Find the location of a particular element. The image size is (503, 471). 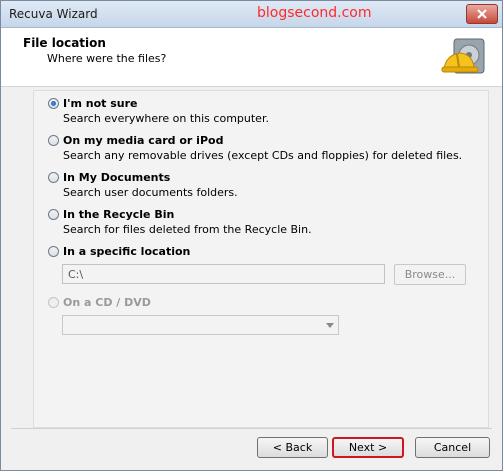

option-label: In My Documents is located at coordinates (117, 177).